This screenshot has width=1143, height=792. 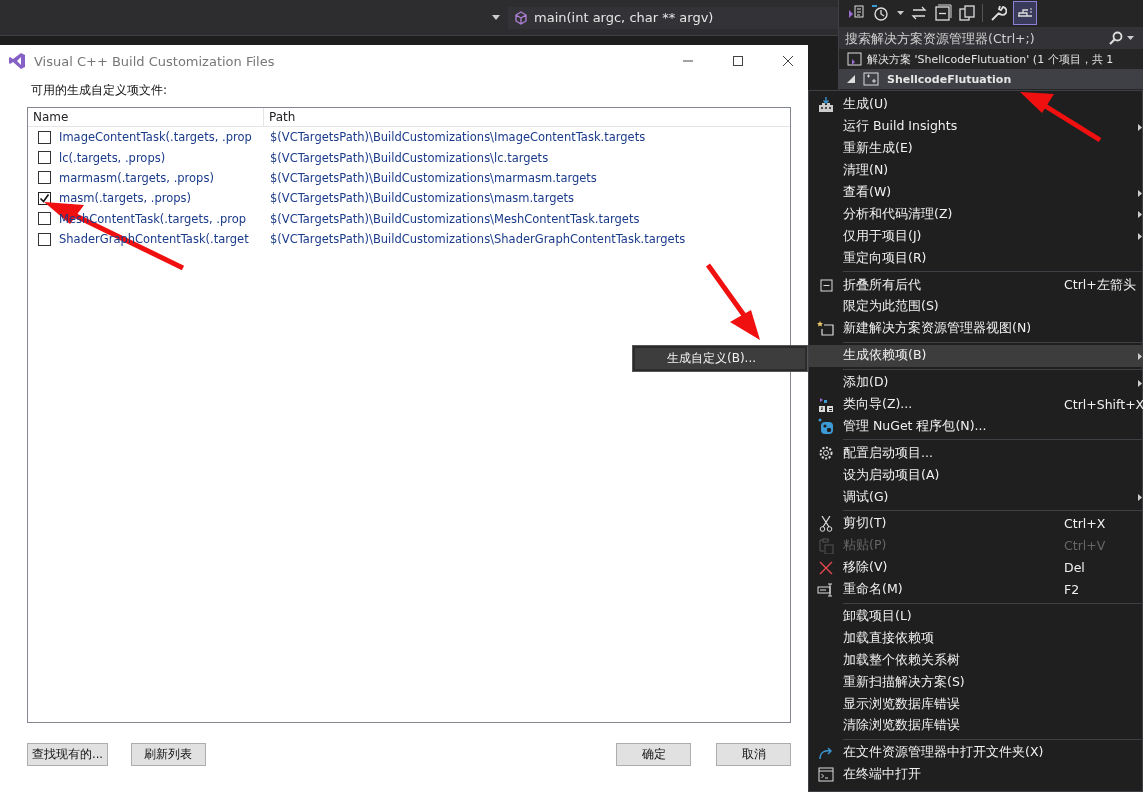 I want to click on menu-item: 重定向项目(R), so click(x=975, y=258).